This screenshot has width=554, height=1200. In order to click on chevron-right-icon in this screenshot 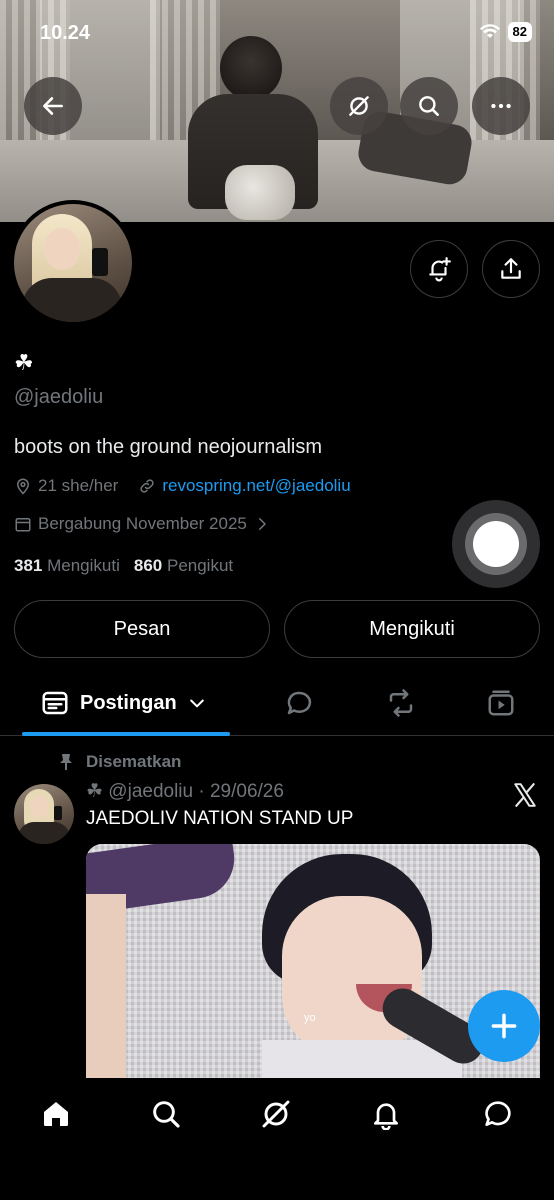, I will do `click(262, 524)`.